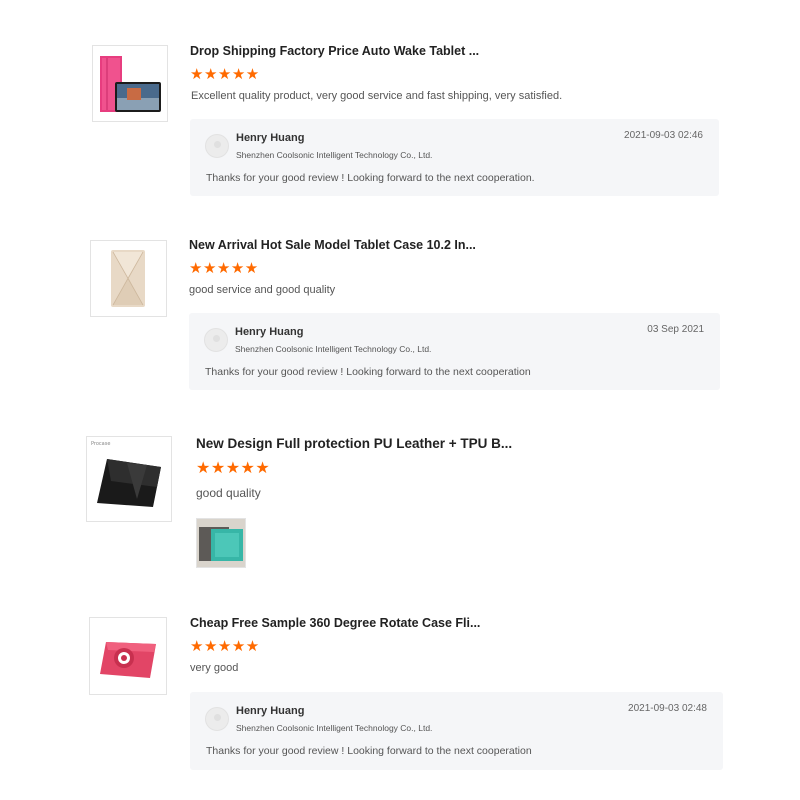 The image size is (800, 800). I want to click on product-thumbnail, so click(128, 656).